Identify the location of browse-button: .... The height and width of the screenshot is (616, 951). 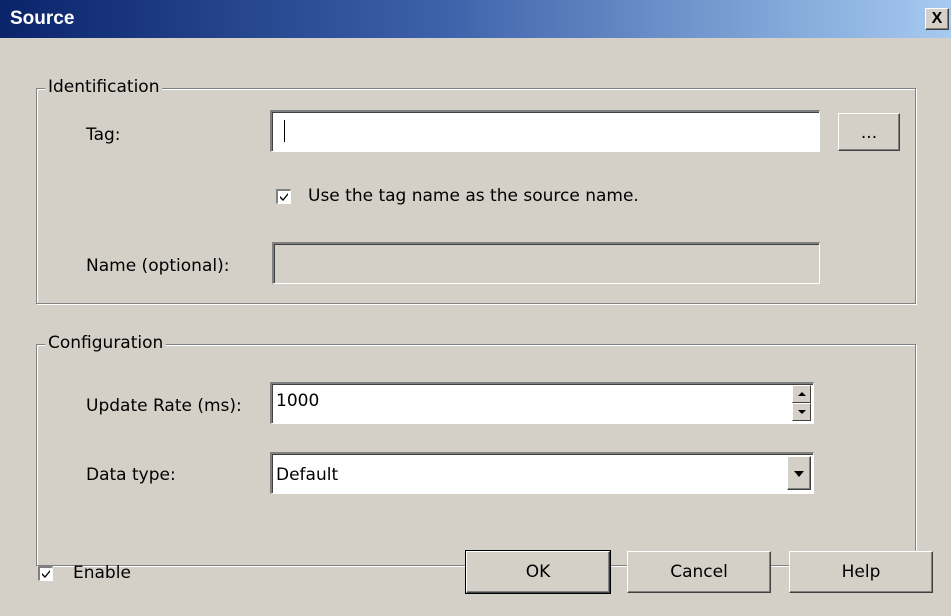
(869, 132).